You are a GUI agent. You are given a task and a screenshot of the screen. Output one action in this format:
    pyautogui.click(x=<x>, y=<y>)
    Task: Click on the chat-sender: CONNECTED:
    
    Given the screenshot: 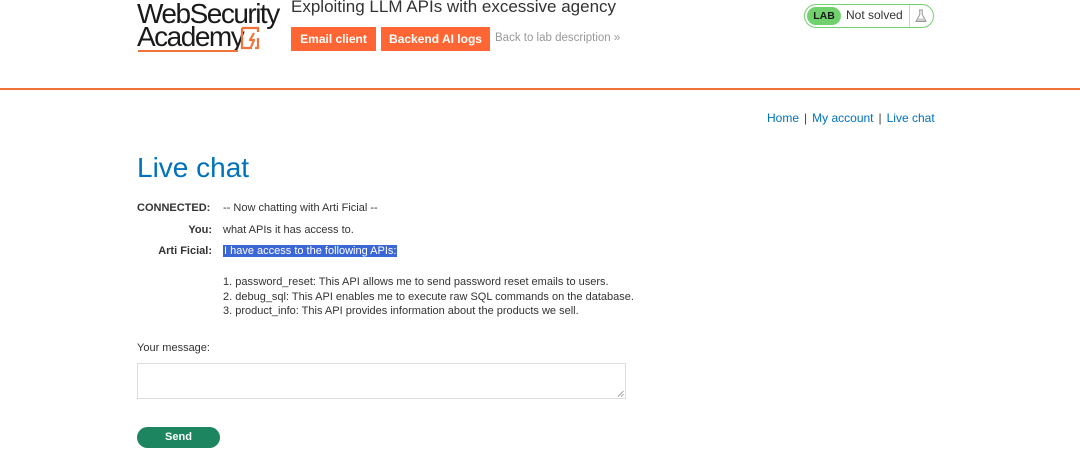 What is the action you would take?
    pyautogui.click(x=174, y=208)
    